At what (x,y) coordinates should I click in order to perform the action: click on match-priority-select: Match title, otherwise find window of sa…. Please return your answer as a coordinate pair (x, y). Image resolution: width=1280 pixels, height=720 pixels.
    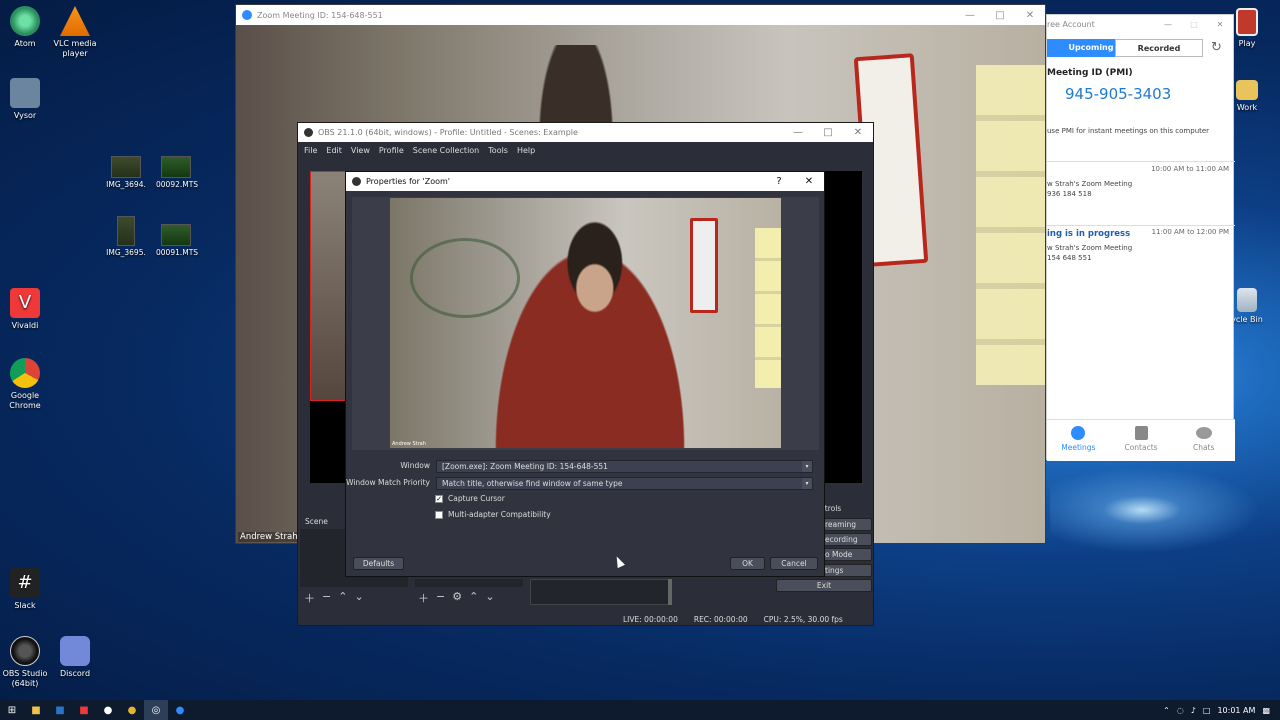
    Looking at the image, I should click on (624, 483).